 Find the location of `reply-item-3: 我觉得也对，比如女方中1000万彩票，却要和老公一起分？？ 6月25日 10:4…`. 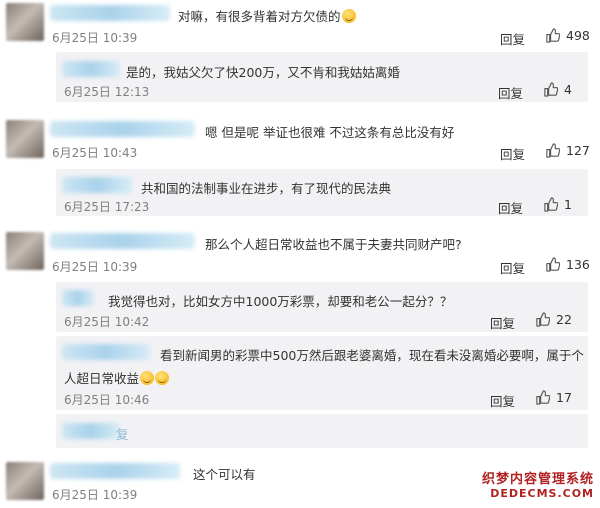

reply-item-3: 我觉得也对，比如女方中1000万彩票，却要和老公一起分？？ 6月25日 10:4… is located at coordinates (322, 307).